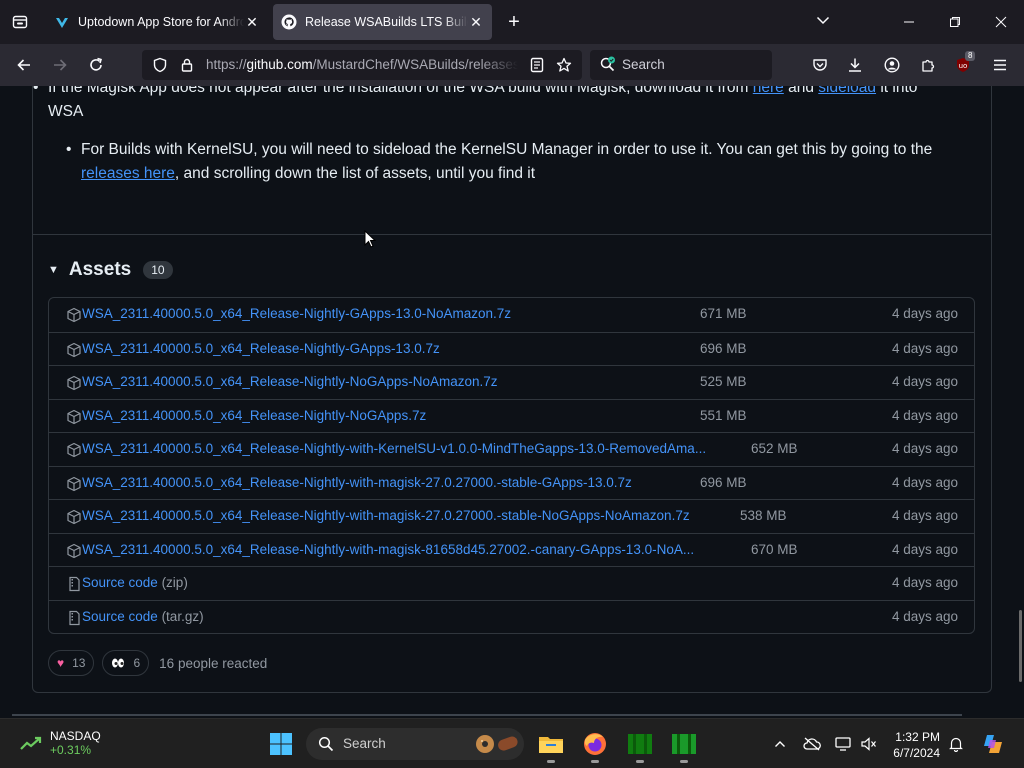 Image resolution: width=1024 pixels, height=768 pixels. What do you see at coordinates (847, 91) in the screenshot?
I see `sideload-link: sideload` at bounding box center [847, 91].